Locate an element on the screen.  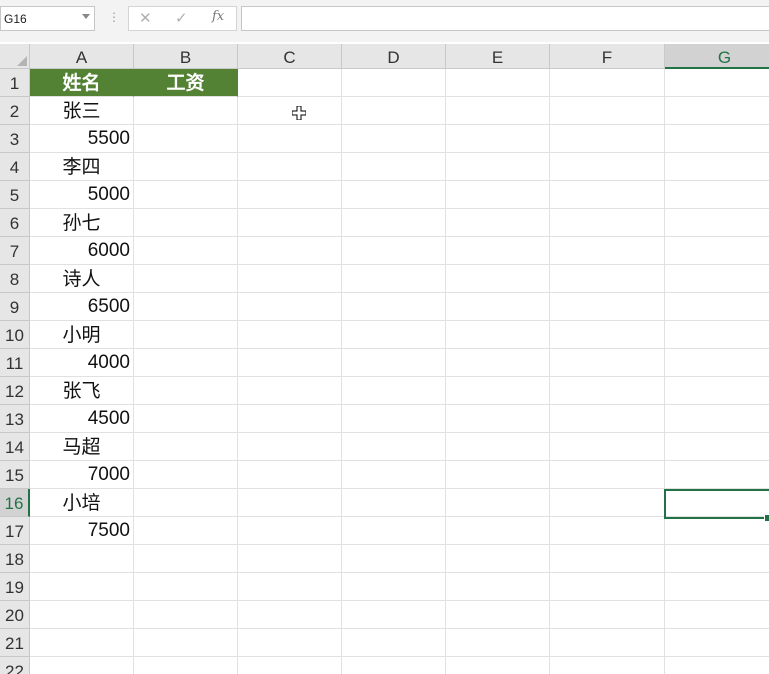
row-header-19: 19 is located at coordinates (15, 587).